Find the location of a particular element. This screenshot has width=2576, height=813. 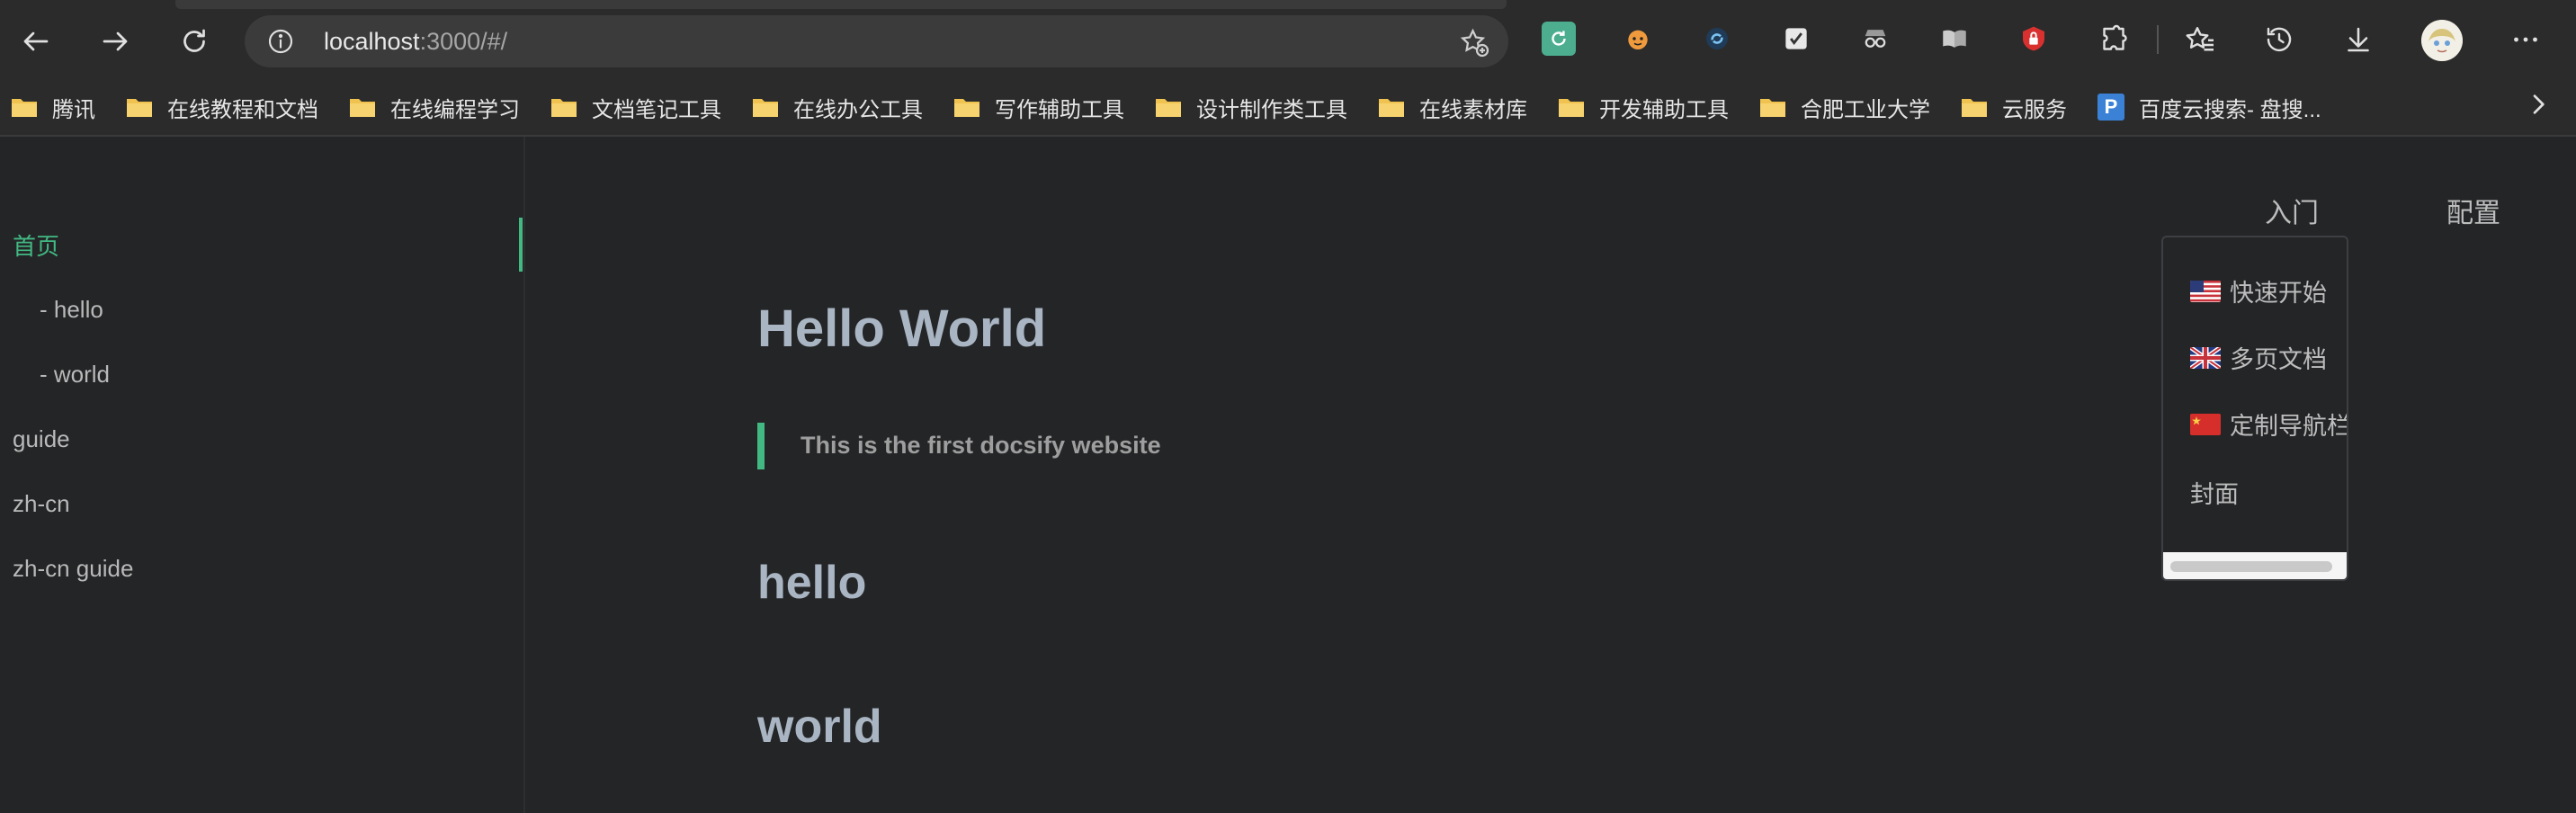

downloads-button is located at coordinates (2358, 39).